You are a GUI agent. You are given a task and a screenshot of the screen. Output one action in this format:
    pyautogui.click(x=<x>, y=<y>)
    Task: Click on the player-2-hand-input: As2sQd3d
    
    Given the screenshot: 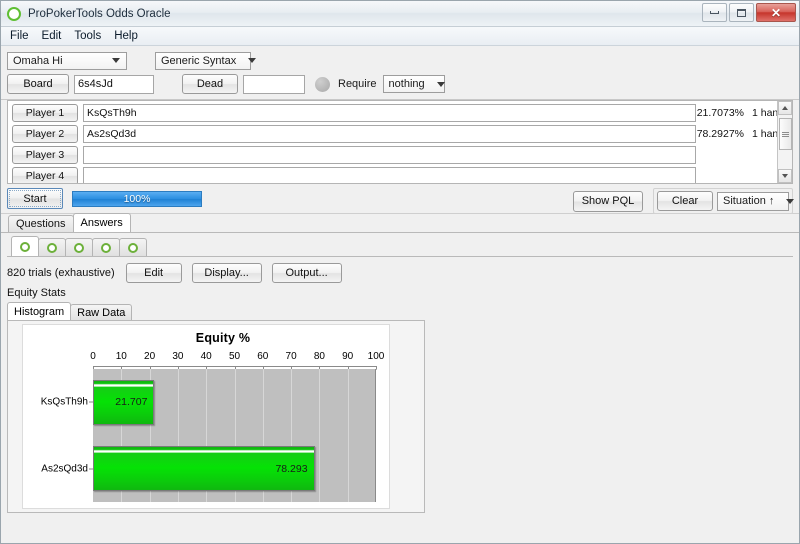 What is the action you would take?
    pyautogui.click(x=389, y=133)
    